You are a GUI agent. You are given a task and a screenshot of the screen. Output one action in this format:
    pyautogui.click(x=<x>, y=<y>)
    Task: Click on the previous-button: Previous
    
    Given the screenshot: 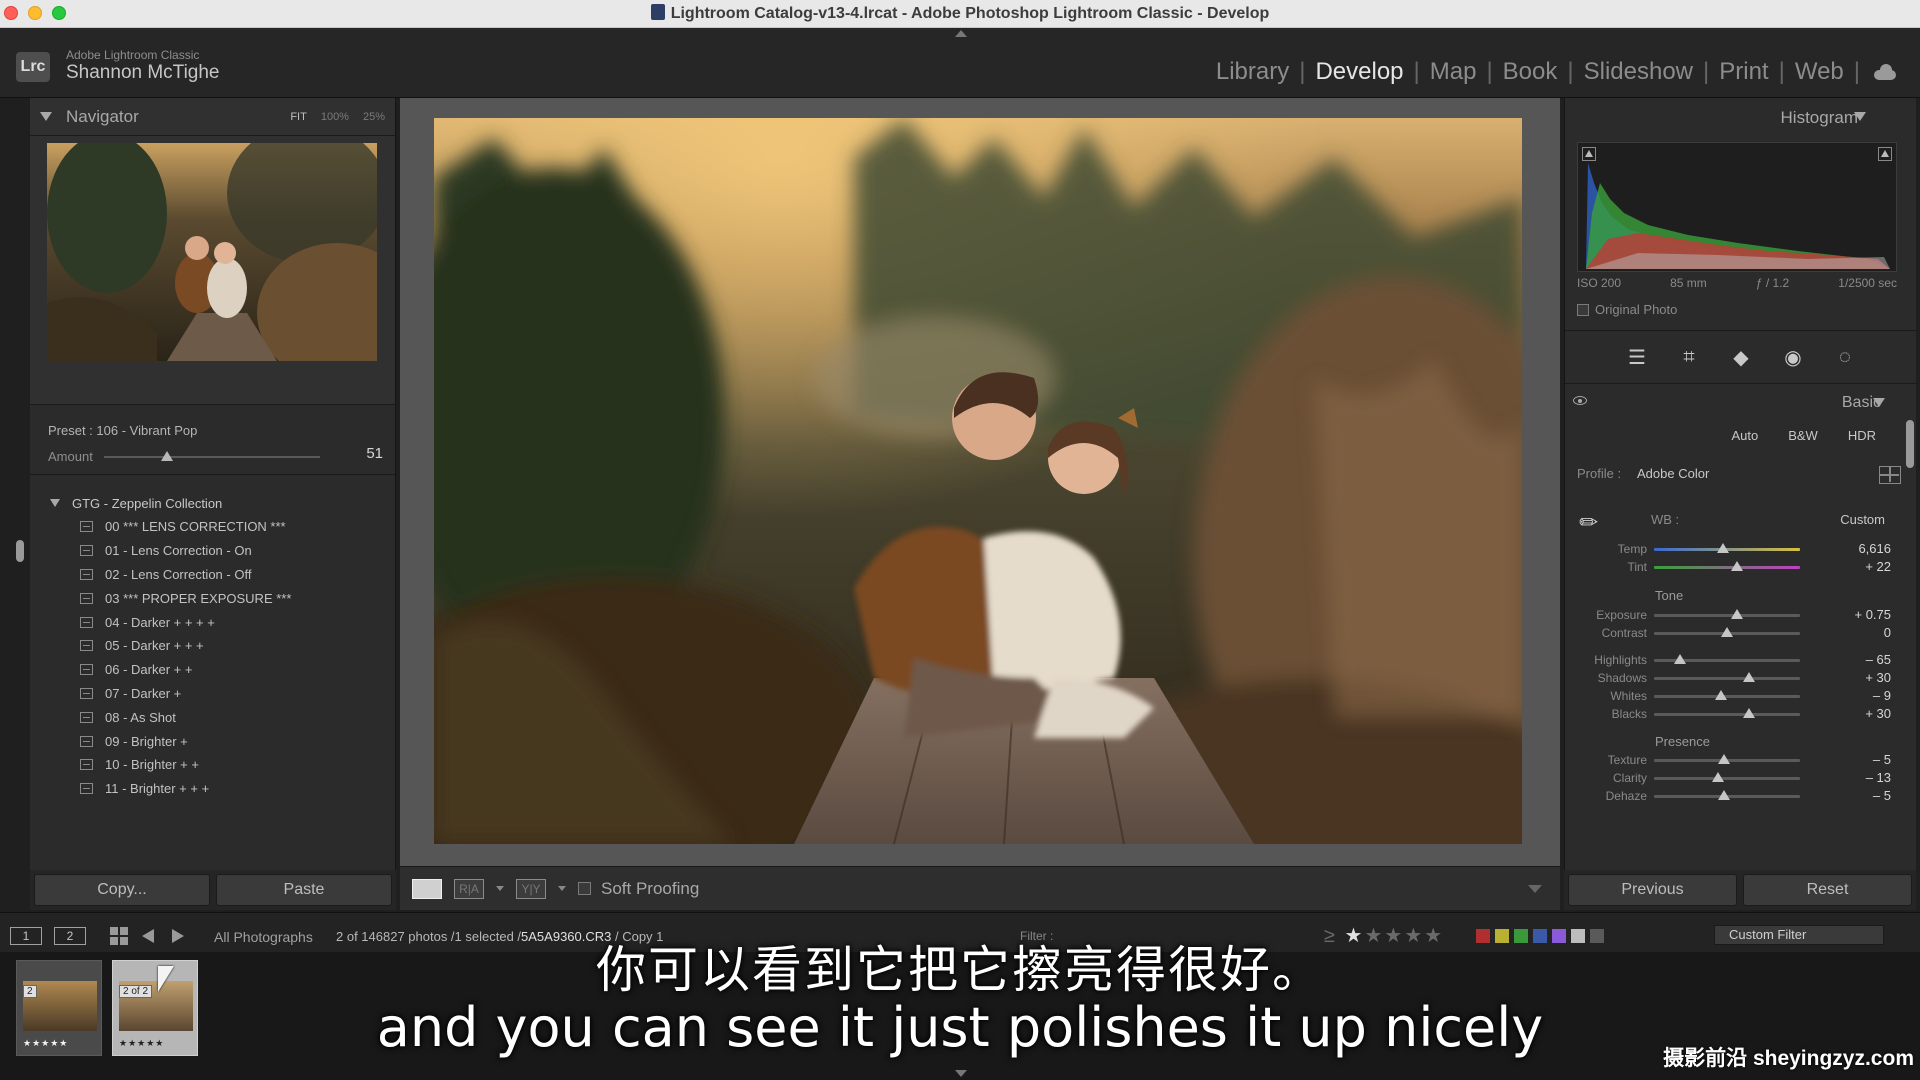 What is the action you would take?
    pyautogui.click(x=1652, y=890)
    